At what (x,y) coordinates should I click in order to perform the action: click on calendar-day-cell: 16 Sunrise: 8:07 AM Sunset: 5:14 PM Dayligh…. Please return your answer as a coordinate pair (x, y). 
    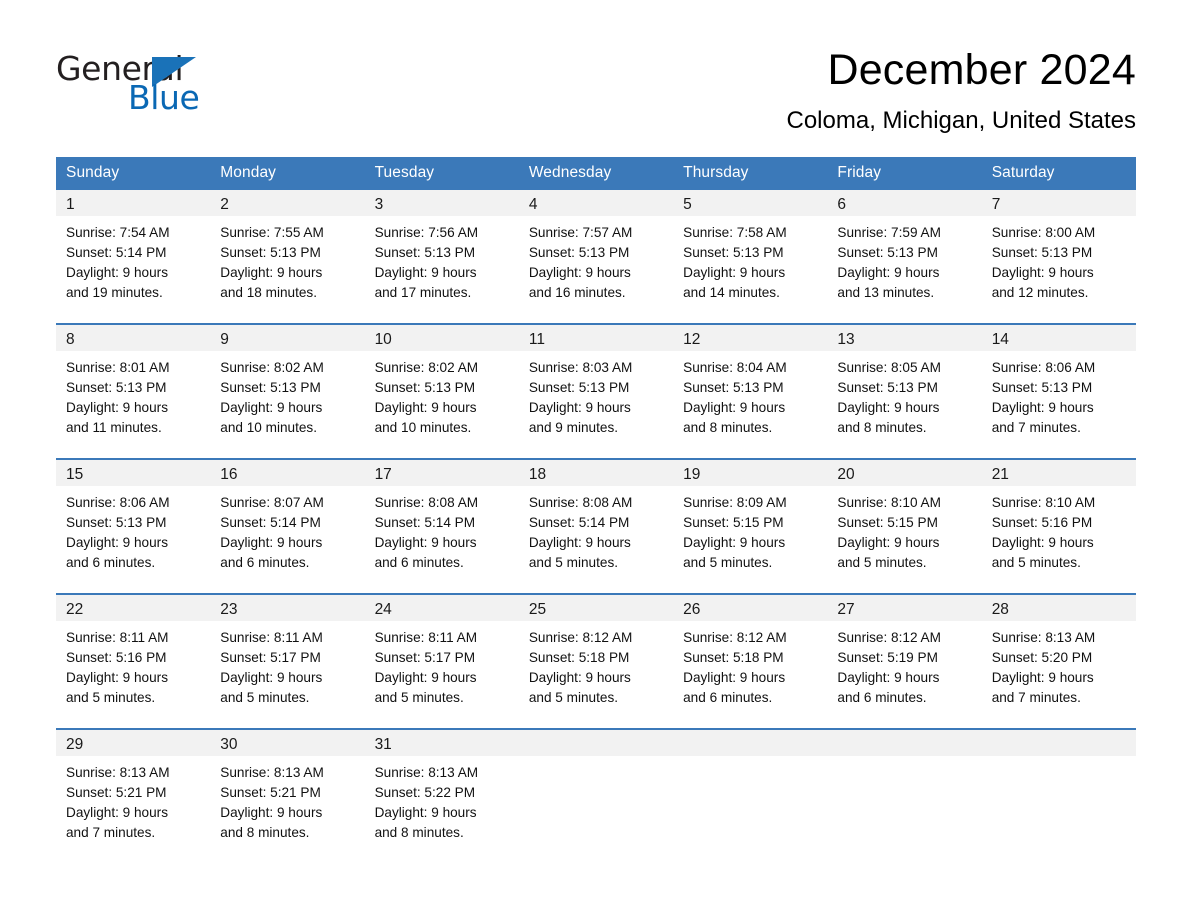
    Looking at the image, I should click on (287, 526).